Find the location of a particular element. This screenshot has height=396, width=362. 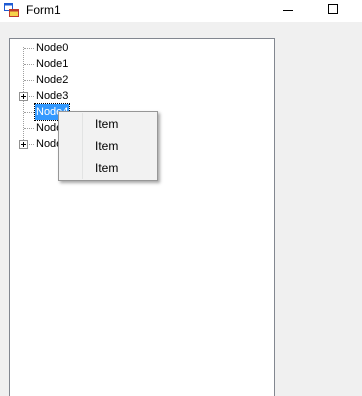

tree-node-label: Node1 is located at coordinates (52, 64).